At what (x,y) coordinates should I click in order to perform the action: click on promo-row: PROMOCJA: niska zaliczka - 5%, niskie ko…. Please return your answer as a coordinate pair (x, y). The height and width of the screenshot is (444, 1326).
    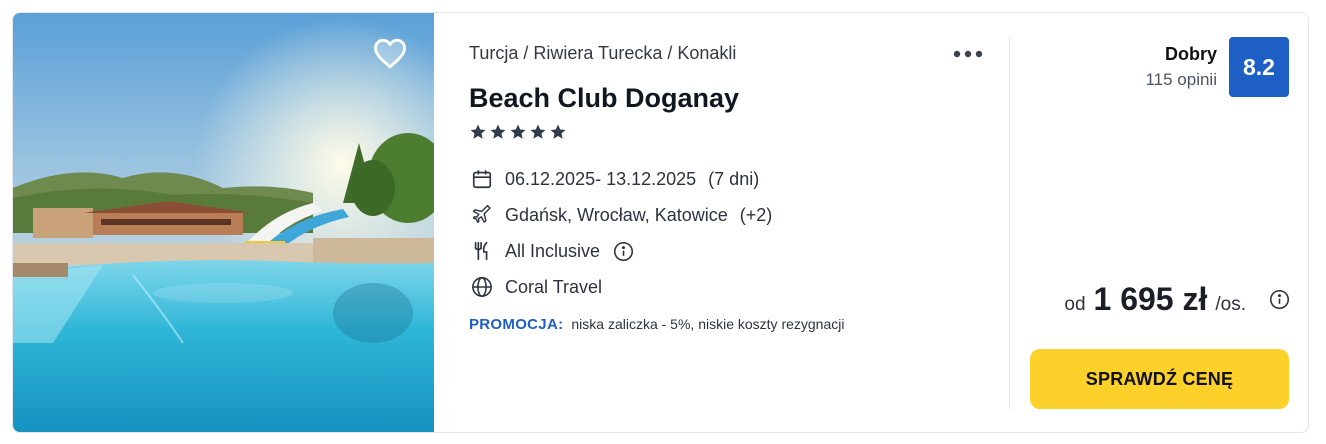
    Looking at the image, I should click on (656, 324).